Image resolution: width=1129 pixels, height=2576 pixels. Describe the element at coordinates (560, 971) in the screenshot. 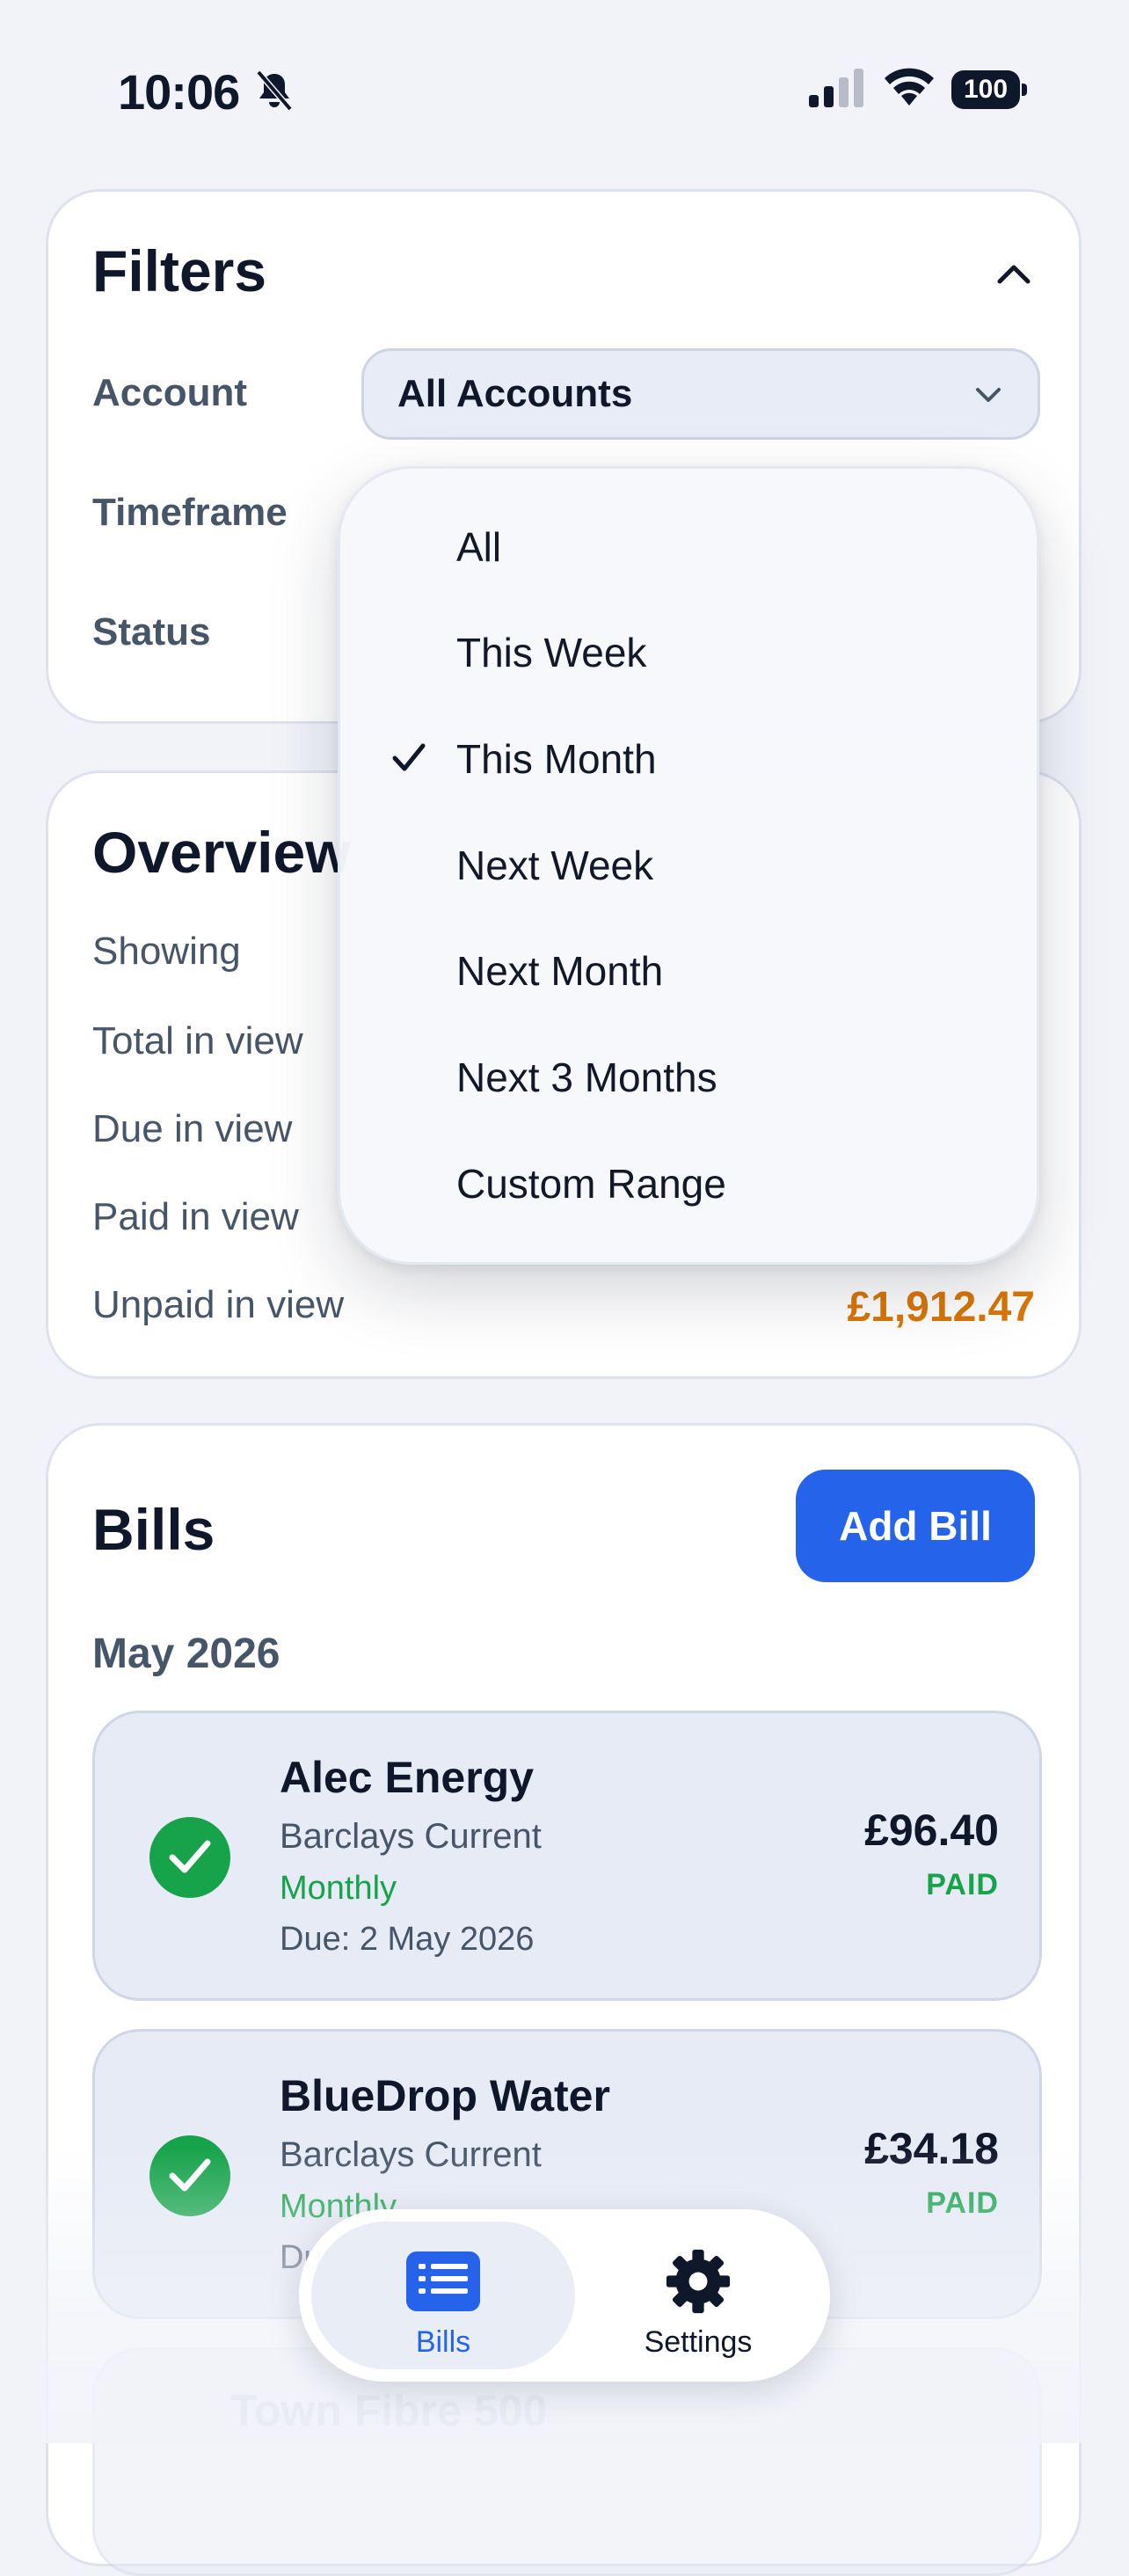

I see `menu-item-label: Next Month` at that location.